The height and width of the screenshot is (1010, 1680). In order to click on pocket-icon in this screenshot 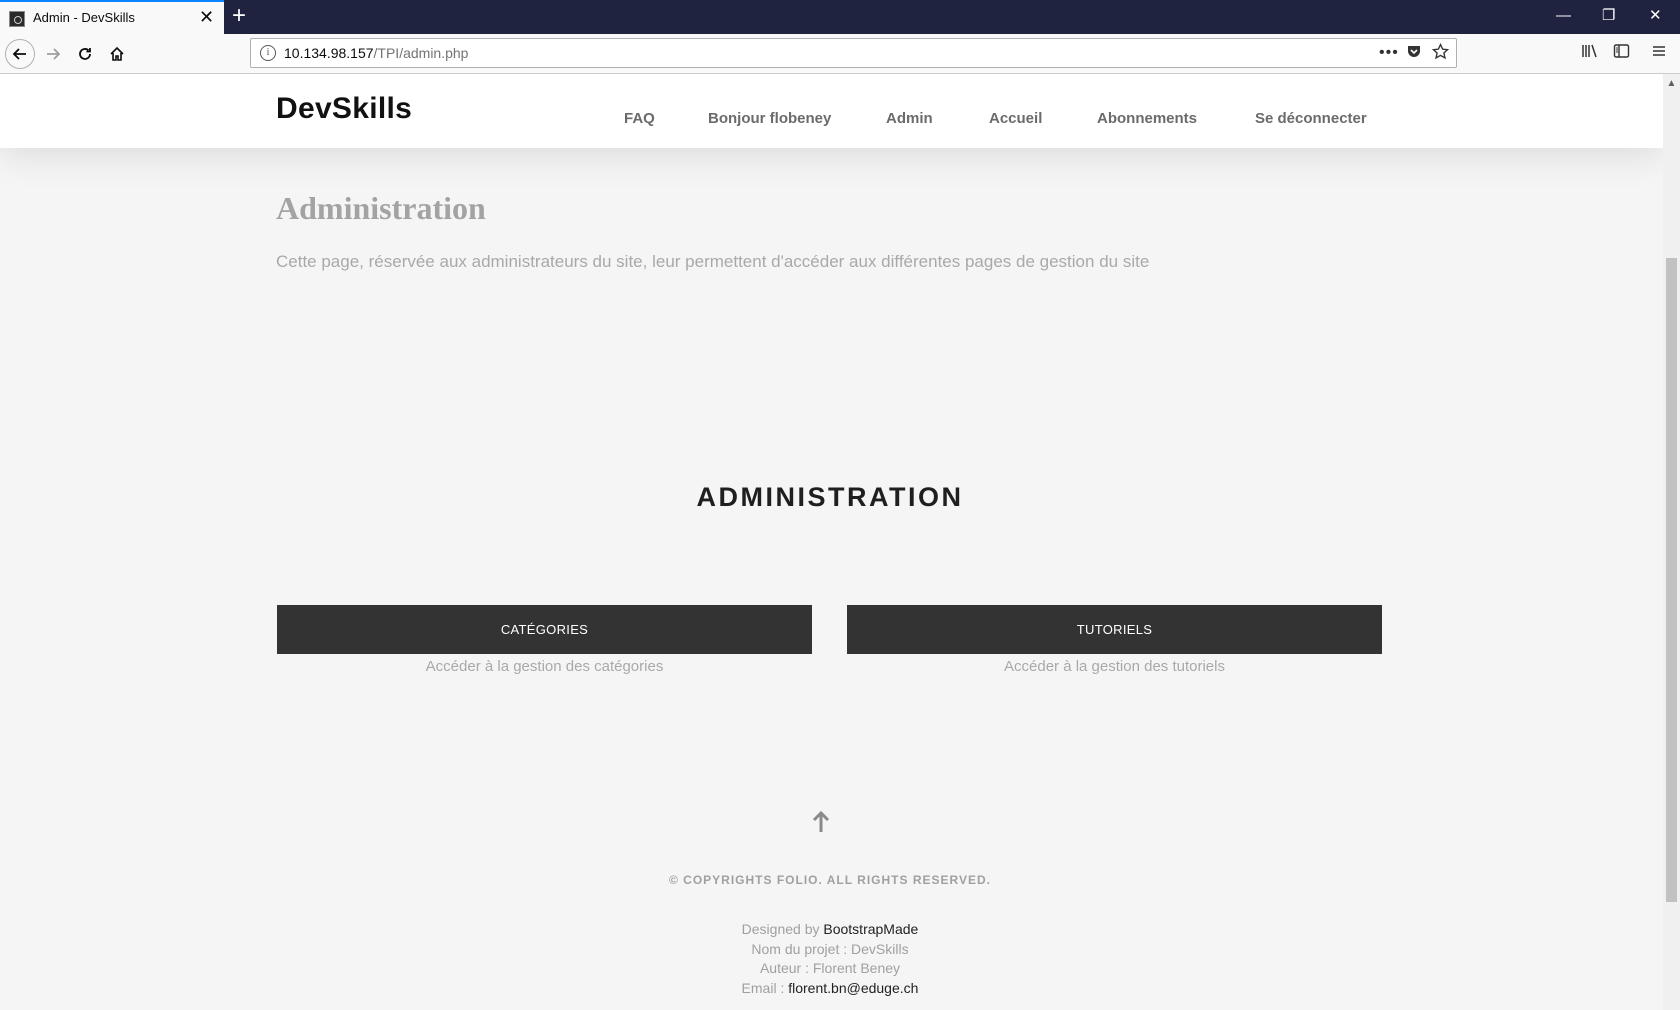, I will do `click(1414, 54)`.